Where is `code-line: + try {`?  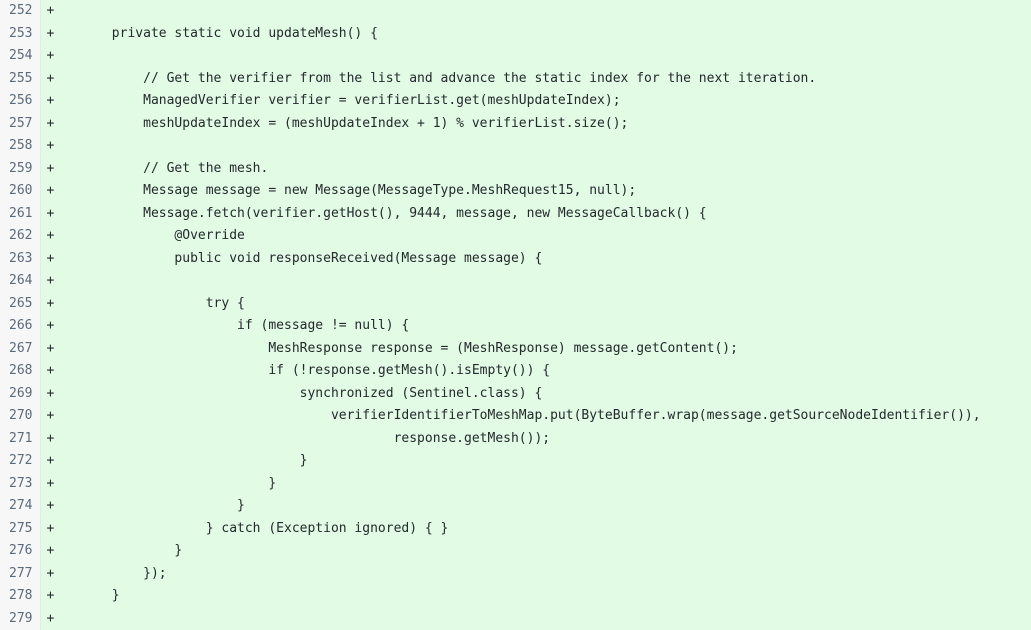
code-line: + try { is located at coordinates (535, 304).